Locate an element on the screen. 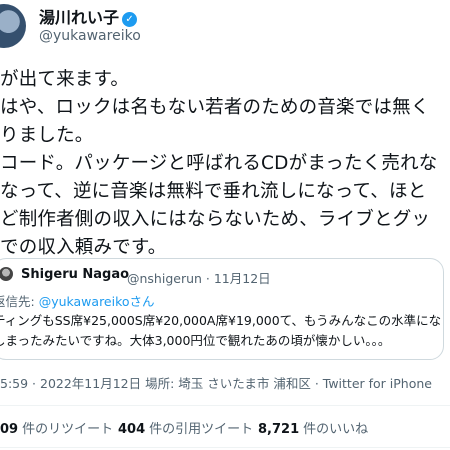  likes-stat: 8,721 件のいいね is located at coordinates (313, 427).